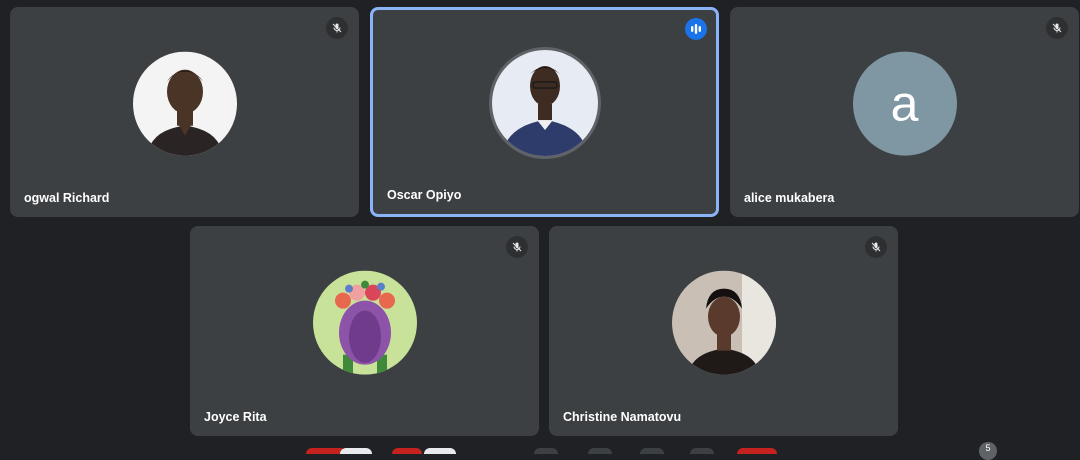  Describe the element at coordinates (789, 198) in the screenshot. I see `participant-name: alice mukabera` at that location.